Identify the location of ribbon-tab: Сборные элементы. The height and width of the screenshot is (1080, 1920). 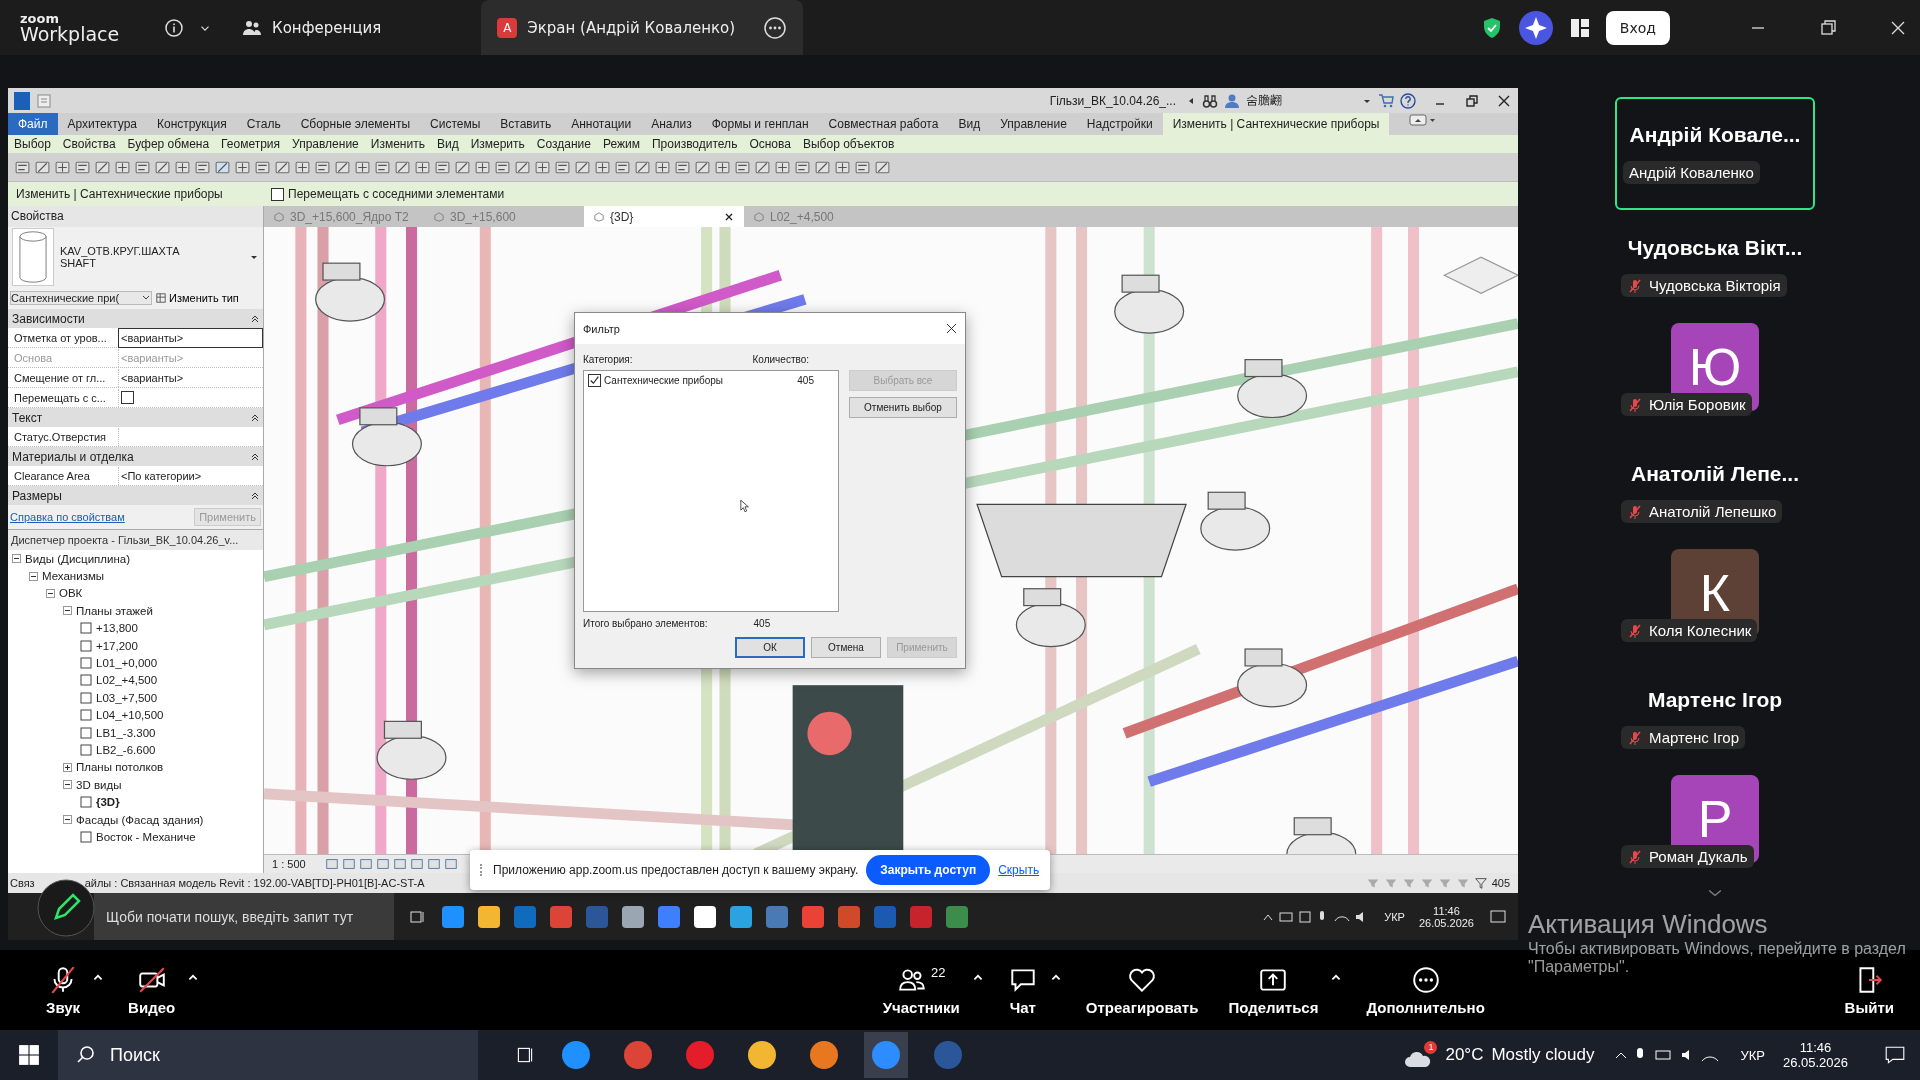
(355, 124).